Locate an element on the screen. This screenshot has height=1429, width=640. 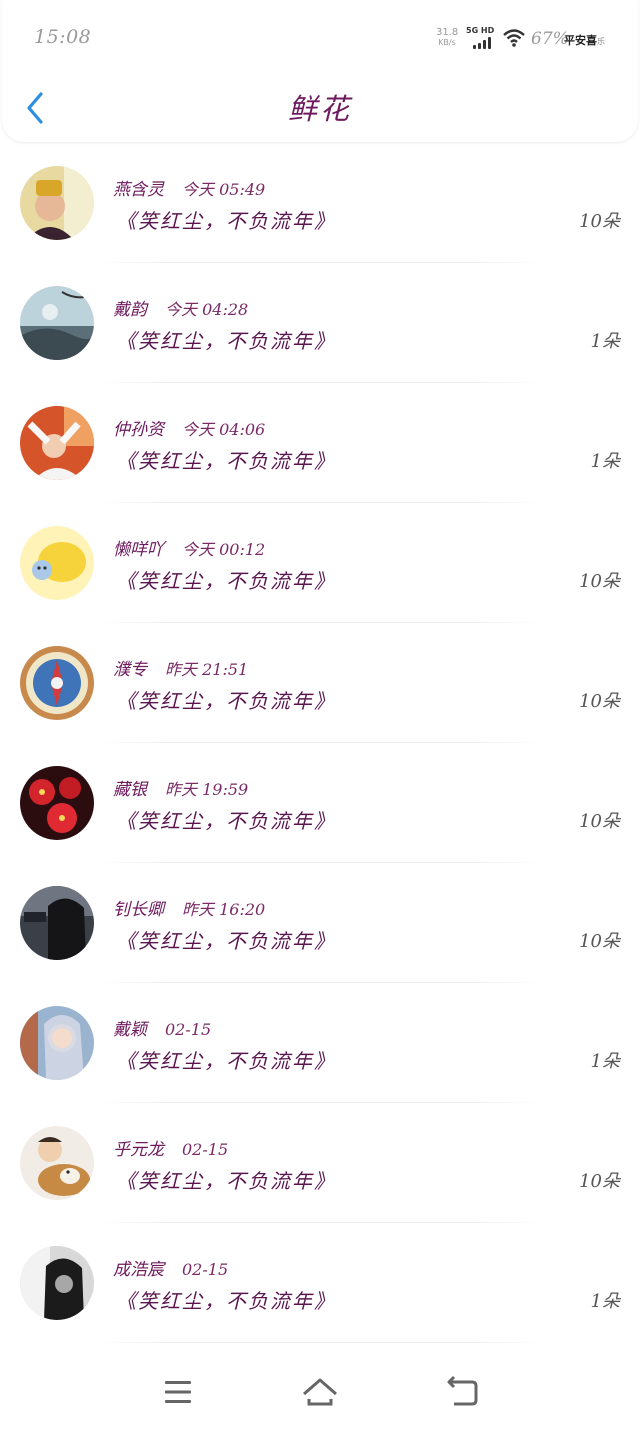
gift-list-item: 懒咩吖 今天 00:12 《笑红尘，不负流年》 10朵 is located at coordinates (320, 563).